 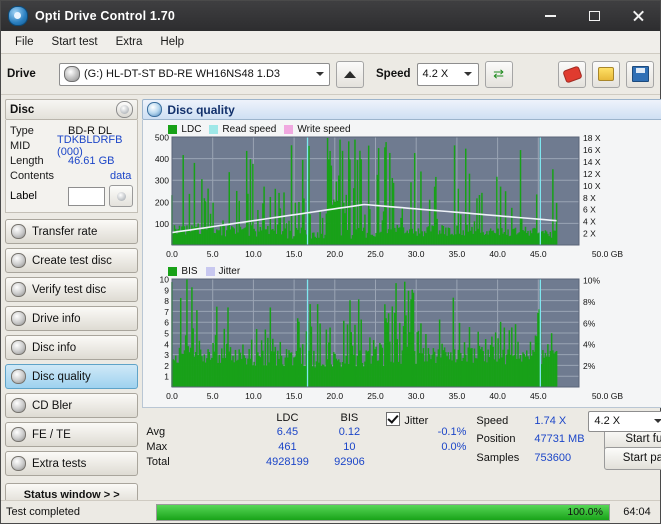 What do you see at coordinates (349, 447) in the screenshot?
I see `stats-bis-max: 10` at bounding box center [349, 447].